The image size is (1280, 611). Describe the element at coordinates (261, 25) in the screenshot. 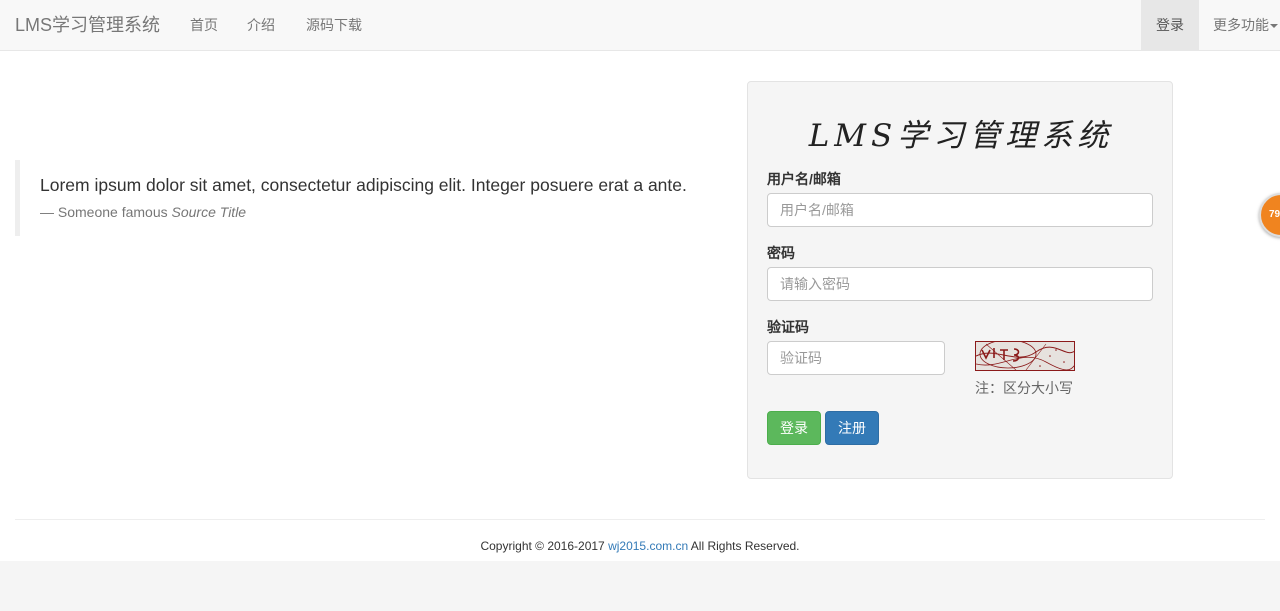

I see `nav-intro-link: 介绍` at that location.